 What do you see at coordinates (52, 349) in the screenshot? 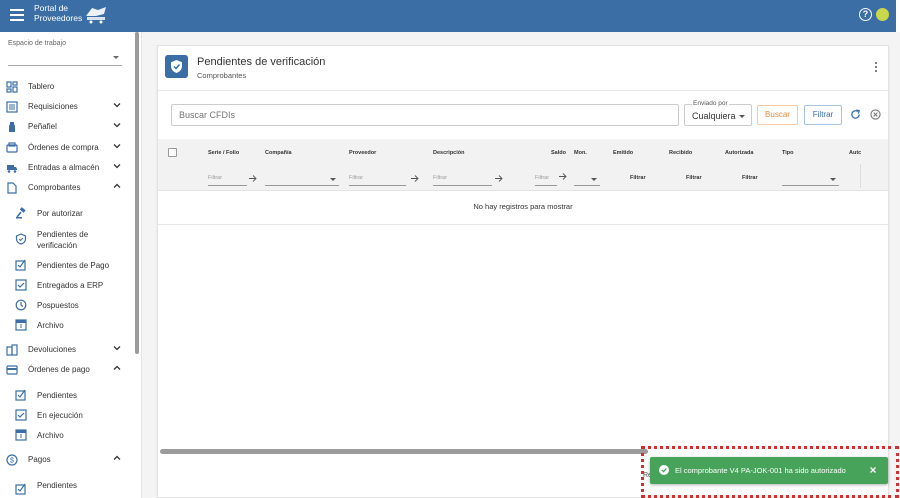
I see `sidebar-item-label: Devoluciones` at bounding box center [52, 349].